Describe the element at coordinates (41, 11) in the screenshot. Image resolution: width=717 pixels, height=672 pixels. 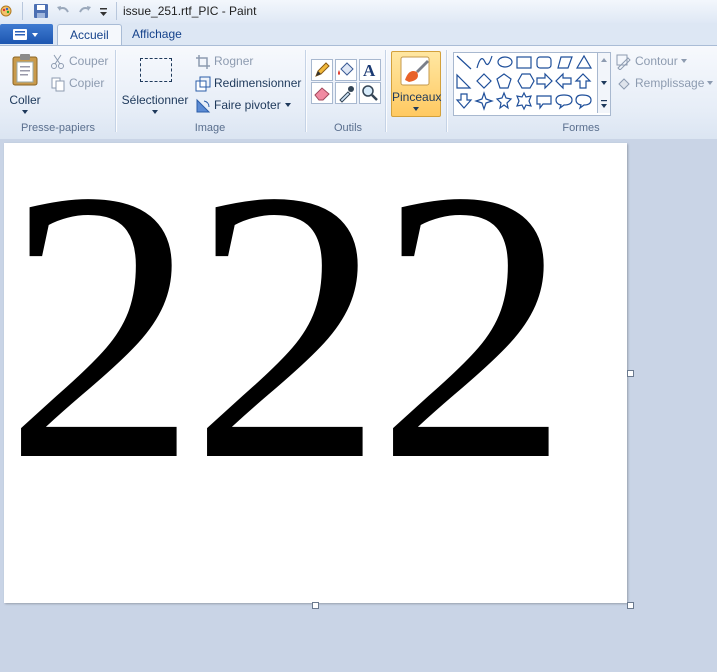
I see `save-icon` at that location.